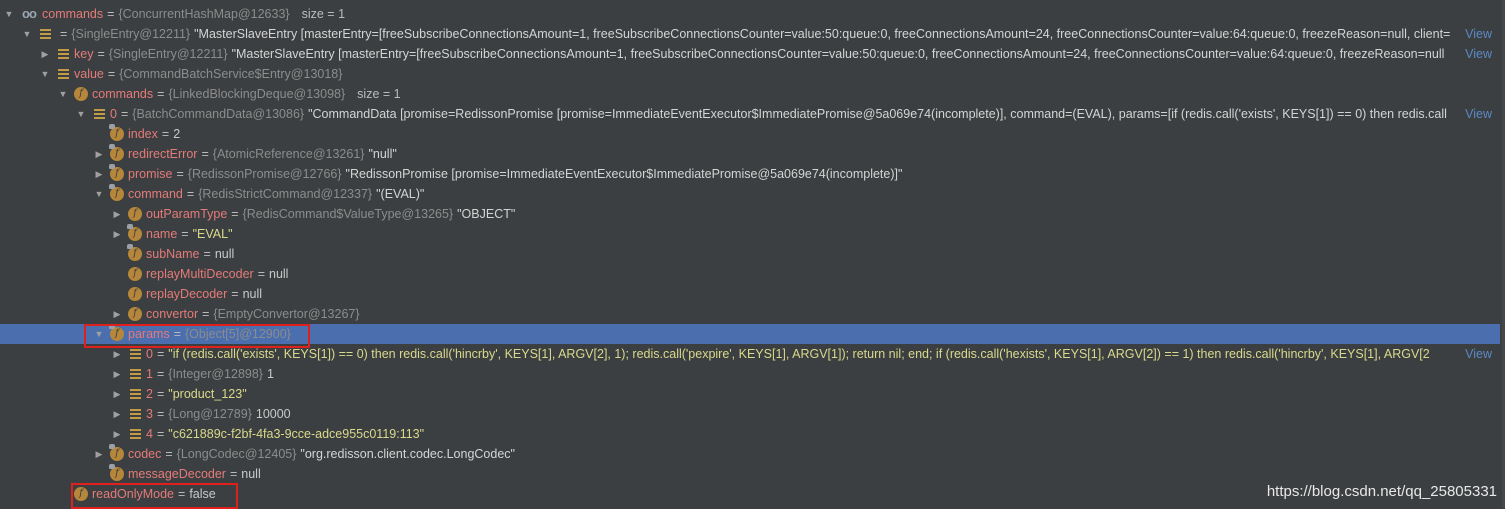  I want to click on var-name: key, so click(84, 54).